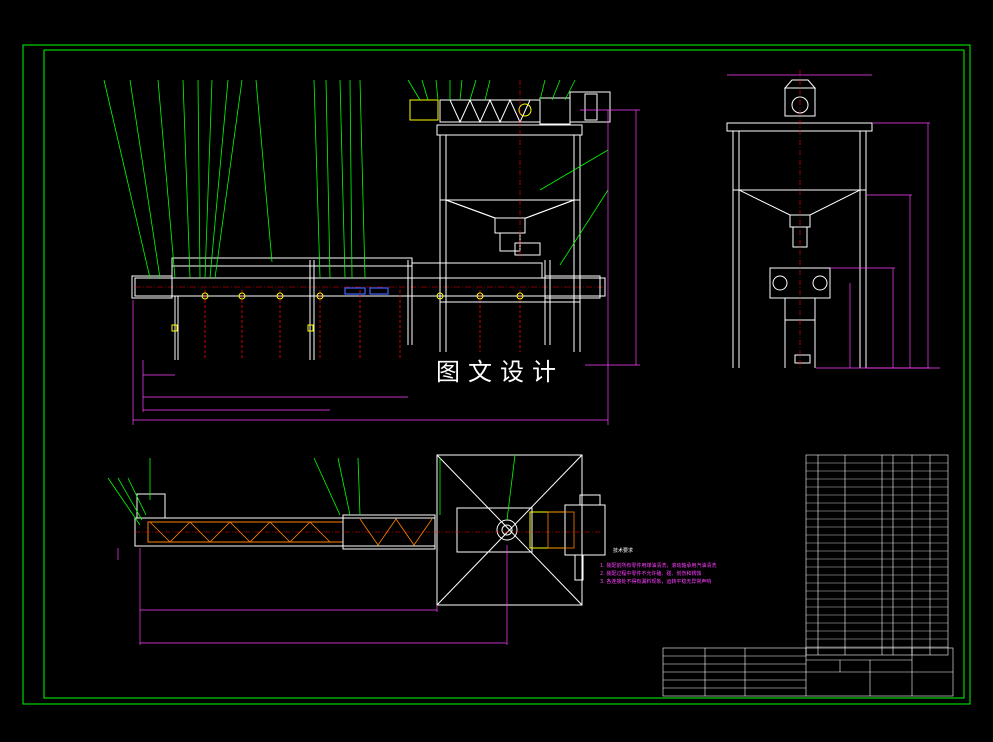 This screenshot has width=993, height=742. I want to click on technical-note-3: 3. 各连接处不得有漏料现象，运转平稳无异常声响, so click(656, 582).